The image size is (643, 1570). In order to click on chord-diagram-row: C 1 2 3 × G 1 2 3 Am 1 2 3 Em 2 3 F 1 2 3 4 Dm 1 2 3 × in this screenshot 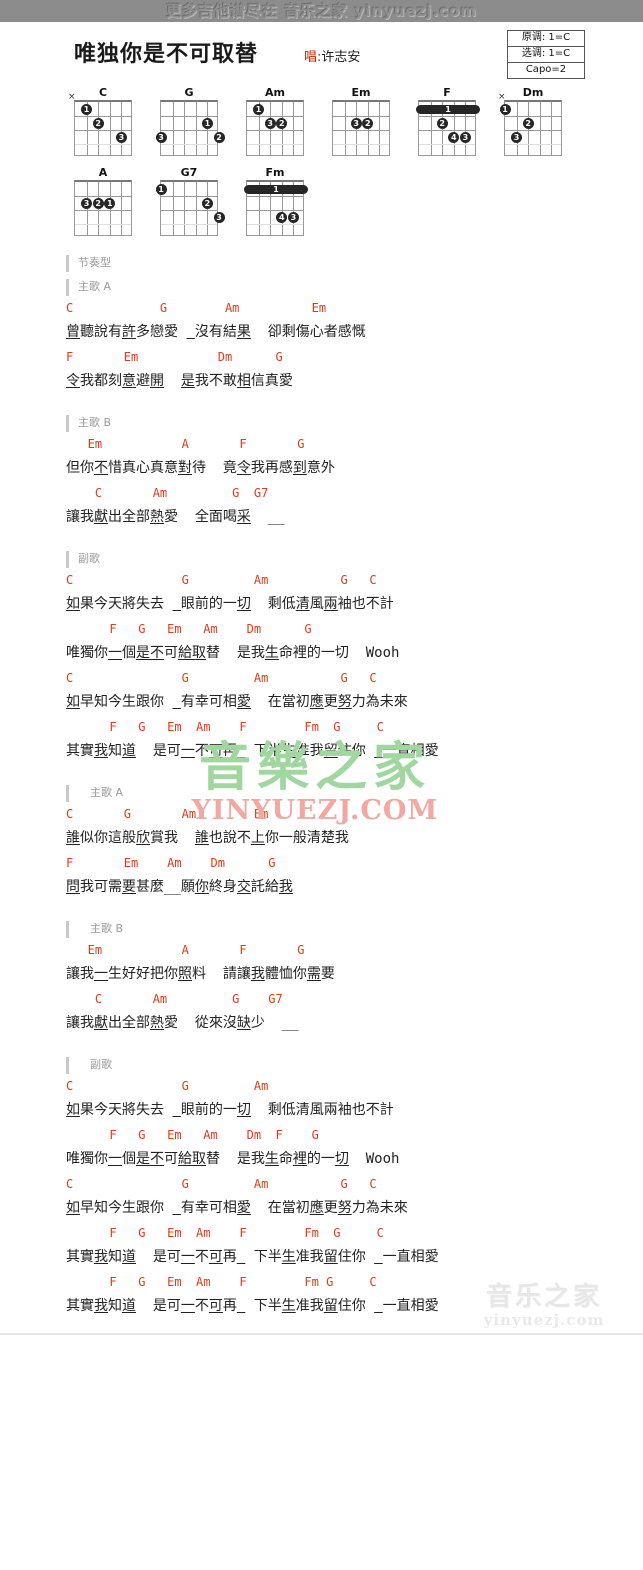, I will do `click(355, 121)`.